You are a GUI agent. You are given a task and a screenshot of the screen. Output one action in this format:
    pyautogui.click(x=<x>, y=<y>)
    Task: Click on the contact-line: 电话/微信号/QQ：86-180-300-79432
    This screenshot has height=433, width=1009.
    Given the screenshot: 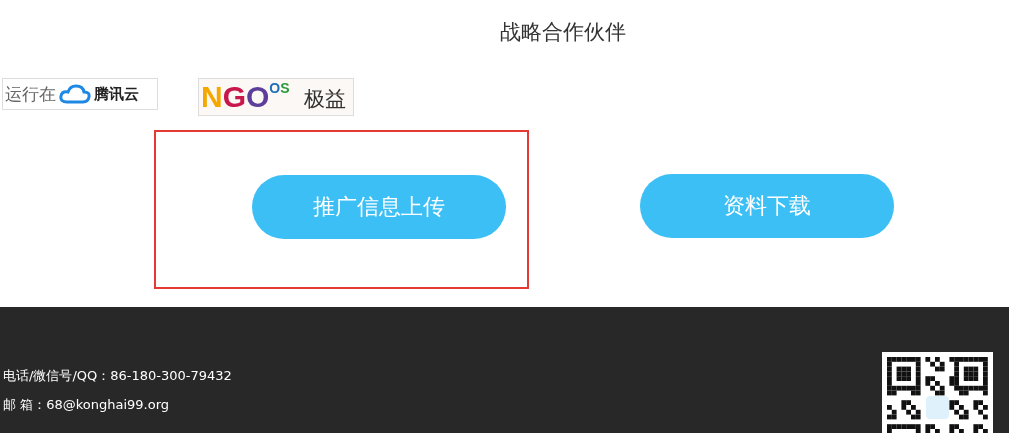 What is the action you would take?
    pyautogui.click(x=117, y=376)
    